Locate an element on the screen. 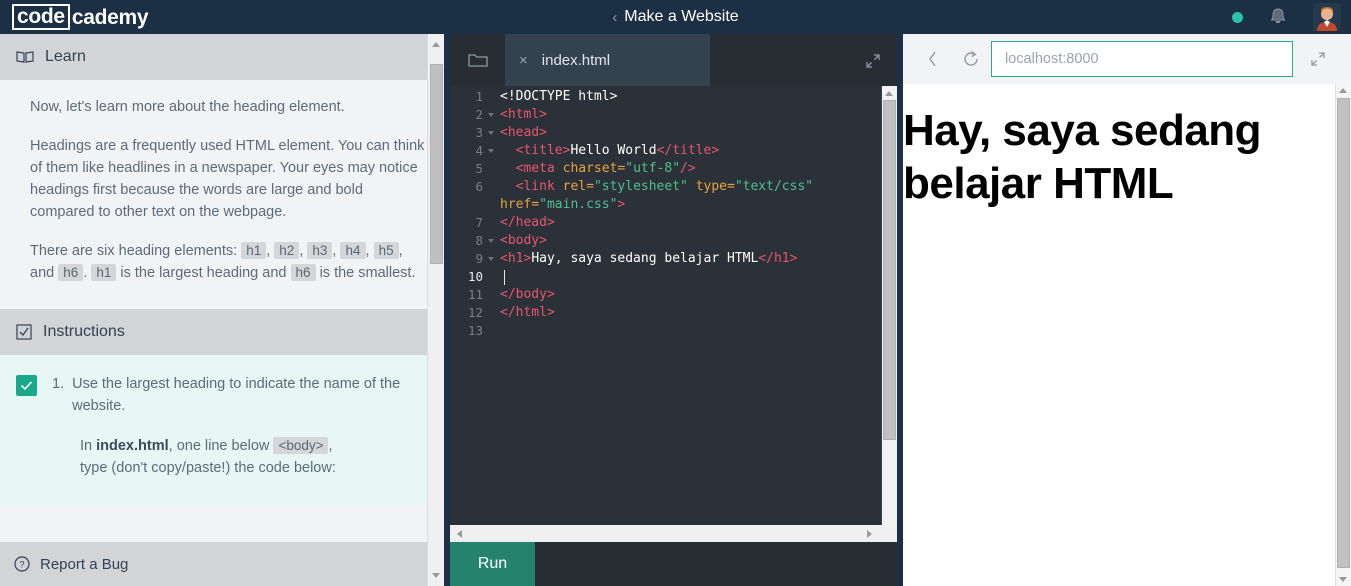  instructions-section-header: Instructions is located at coordinates (222, 332).